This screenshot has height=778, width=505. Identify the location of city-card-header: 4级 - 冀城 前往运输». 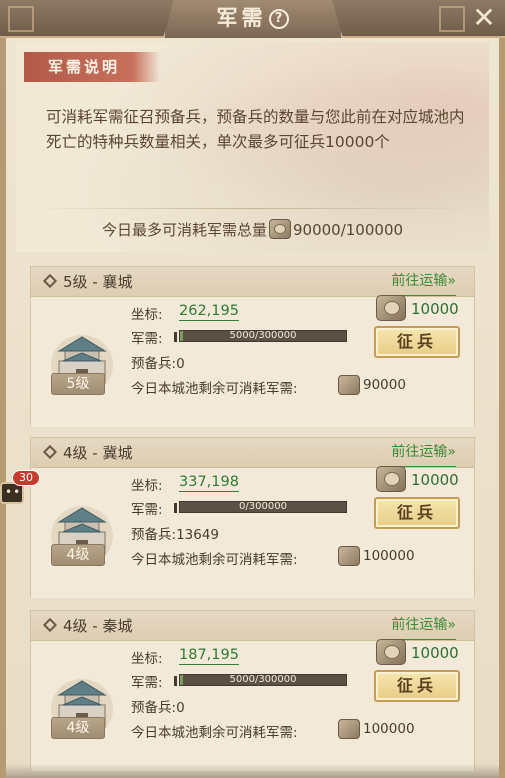
(252, 453).